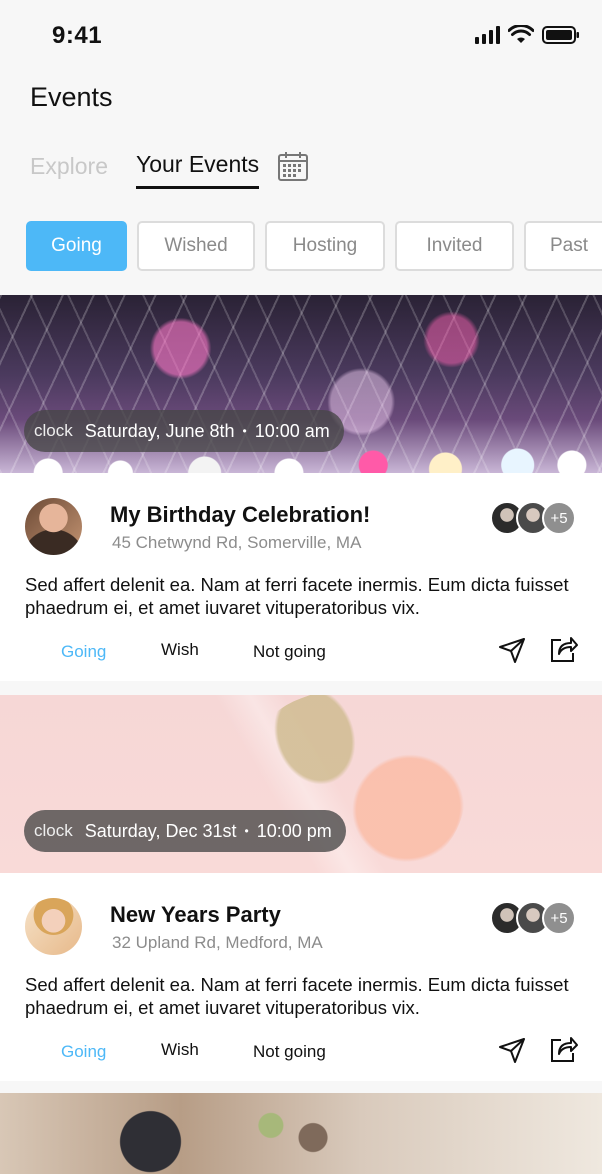 The width and height of the screenshot is (602, 1174). I want to click on filter-past: Past, so click(563, 246).